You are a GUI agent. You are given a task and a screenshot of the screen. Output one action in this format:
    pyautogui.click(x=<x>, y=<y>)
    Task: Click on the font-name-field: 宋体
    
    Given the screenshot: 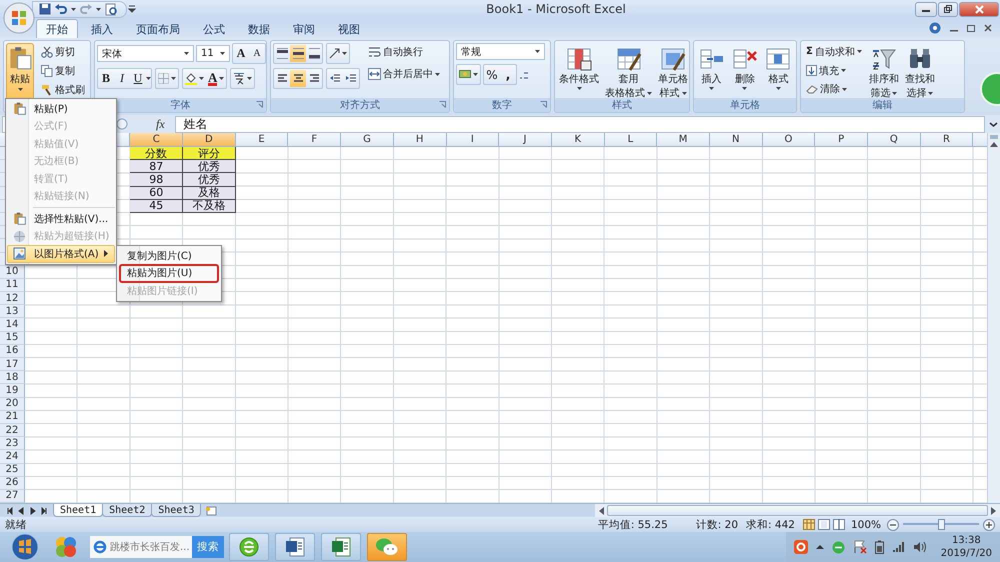 What is the action you would take?
    pyautogui.click(x=145, y=53)
    